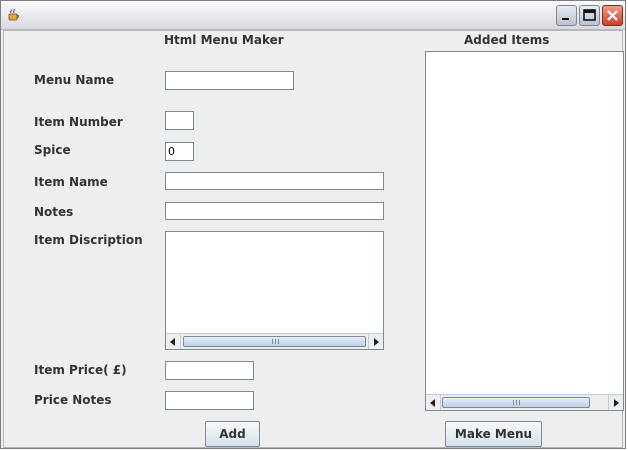 This screenshot has width=628, height=451. What do you see at coordinates (52, 150) in the screenshot?
I see `spice-label: Spice` at bounding box center [52, 150].